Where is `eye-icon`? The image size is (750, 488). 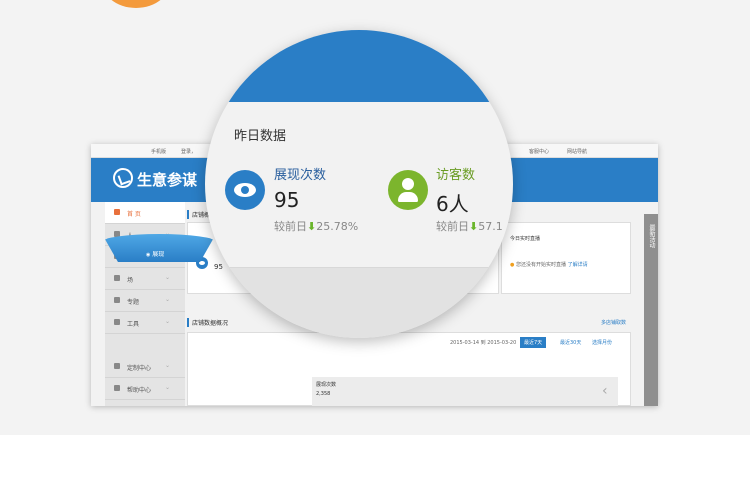 eye-icon is located at coordinates (245, 190).